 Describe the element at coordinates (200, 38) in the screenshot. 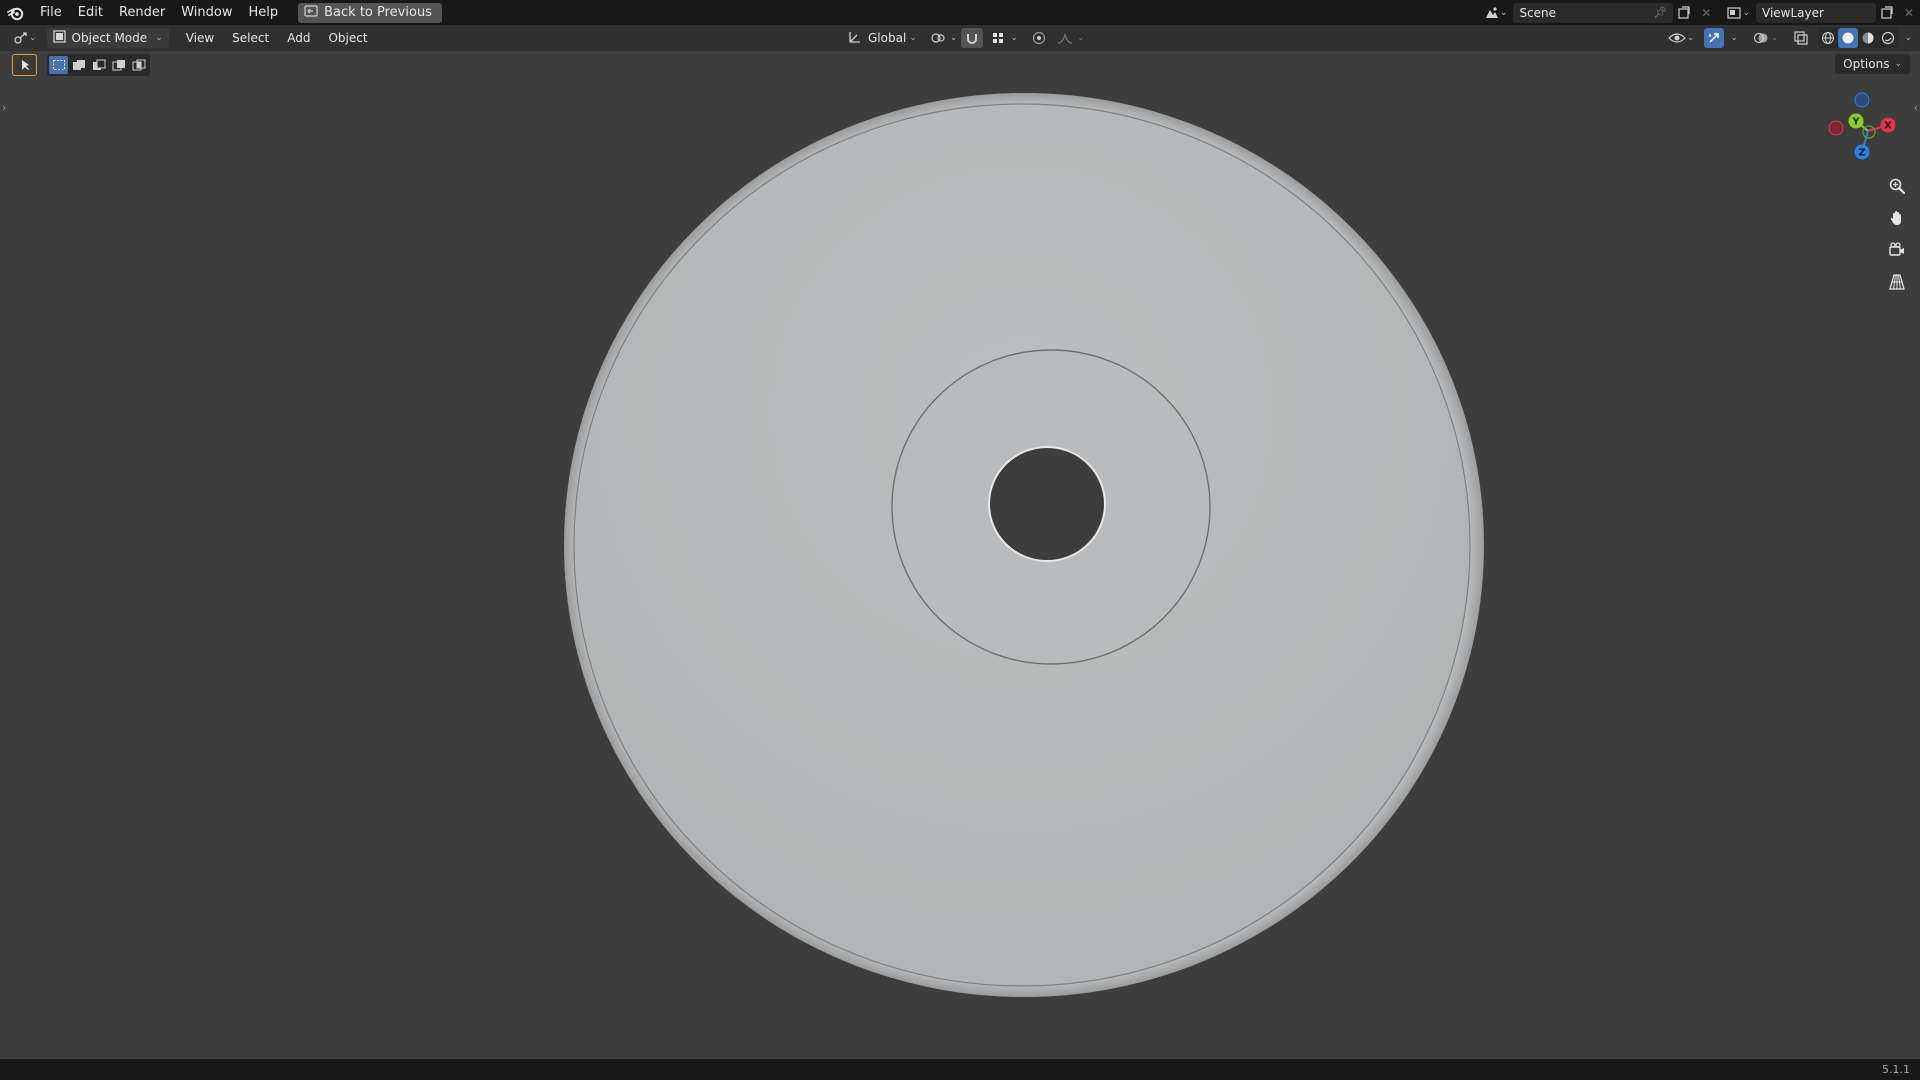

I see `menu-view: View` at that location.